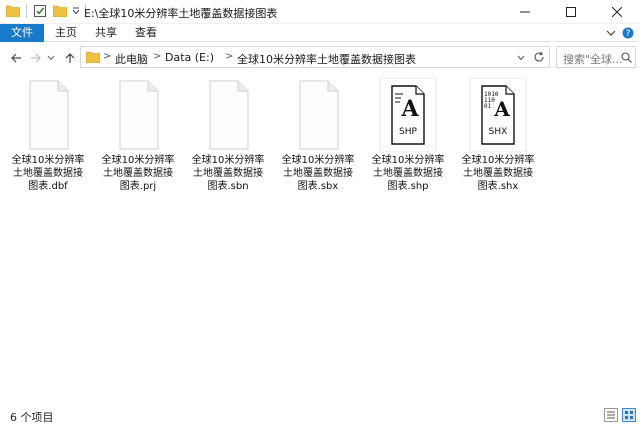  What do you see at coordinates (521, 58) in the screenshot?
I see `address-dropdown-icon` at bounding box center [521, 58].